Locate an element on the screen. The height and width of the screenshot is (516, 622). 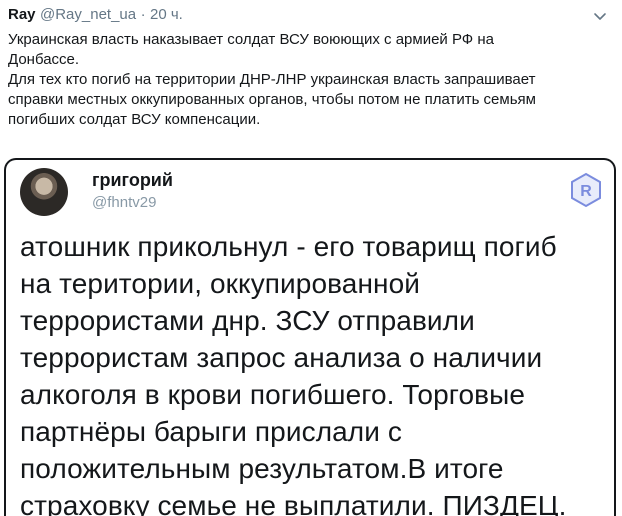
quoted-text-line: террористам запрос анализа о наличии is located at coordinates (281, 357).